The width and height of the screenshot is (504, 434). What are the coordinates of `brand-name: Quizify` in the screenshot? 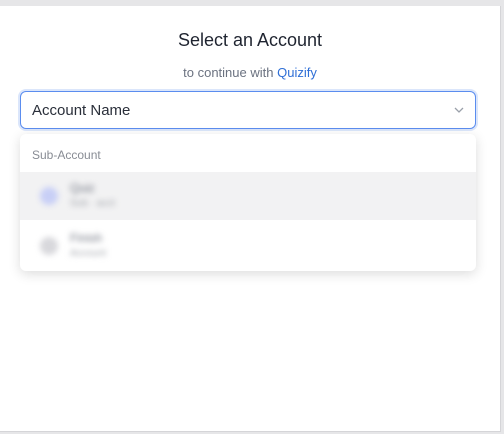 It's located at (297, 72).